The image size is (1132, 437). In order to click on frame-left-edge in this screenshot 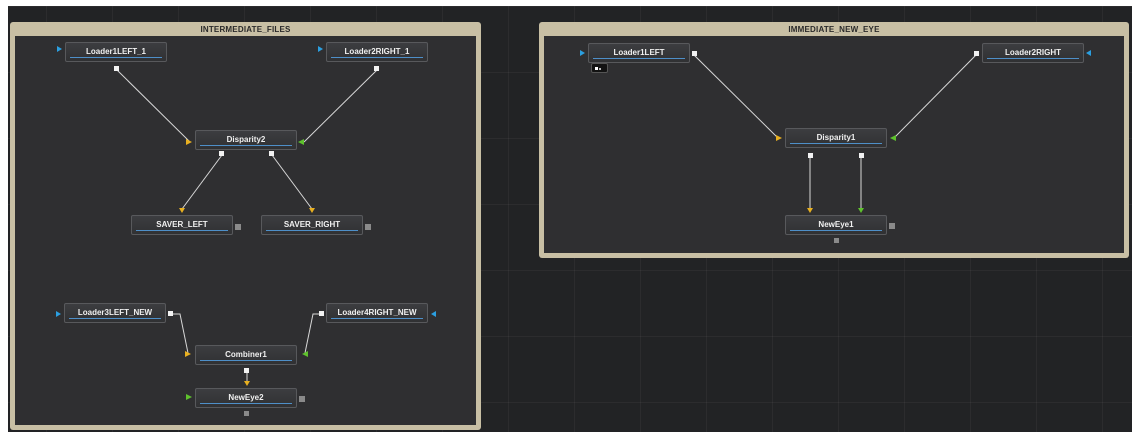, I will do `click(4, 218)`.